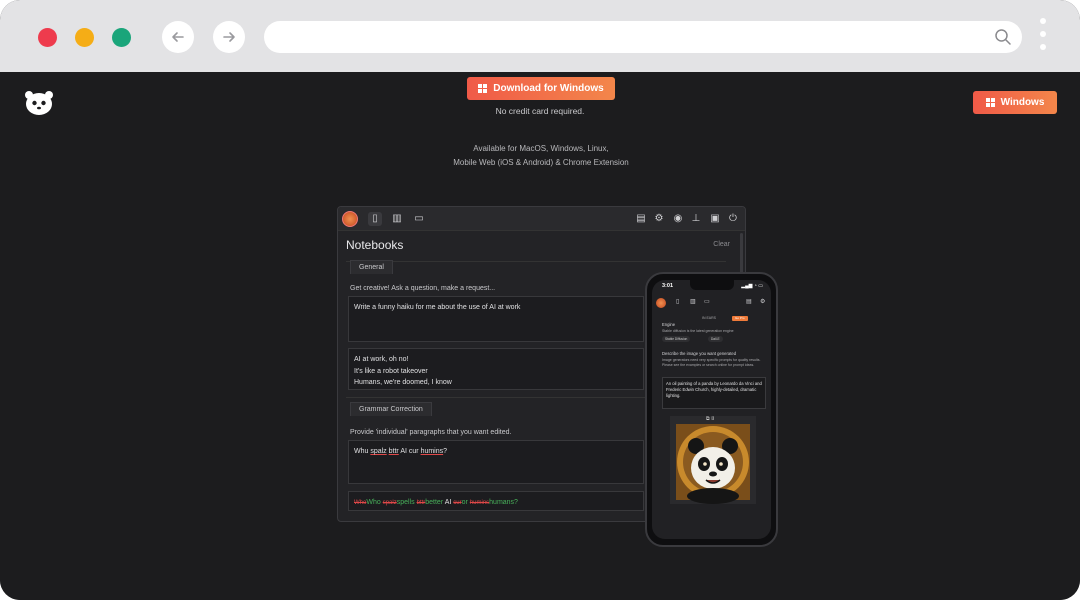 Image resolution: width=1080 pixels, height=600 pixels. I want to click on inserted-text: or, so click(464, 502).